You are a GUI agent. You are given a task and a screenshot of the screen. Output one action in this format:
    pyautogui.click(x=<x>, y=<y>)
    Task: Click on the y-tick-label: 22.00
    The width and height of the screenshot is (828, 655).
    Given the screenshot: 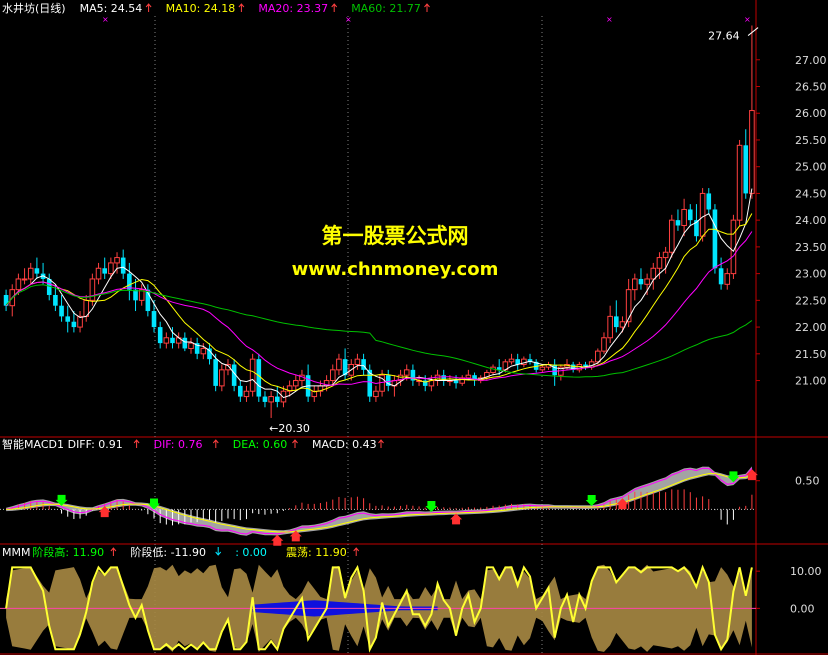 What is the action you would take?
    pyautogui.click(x=811, y=327)
    